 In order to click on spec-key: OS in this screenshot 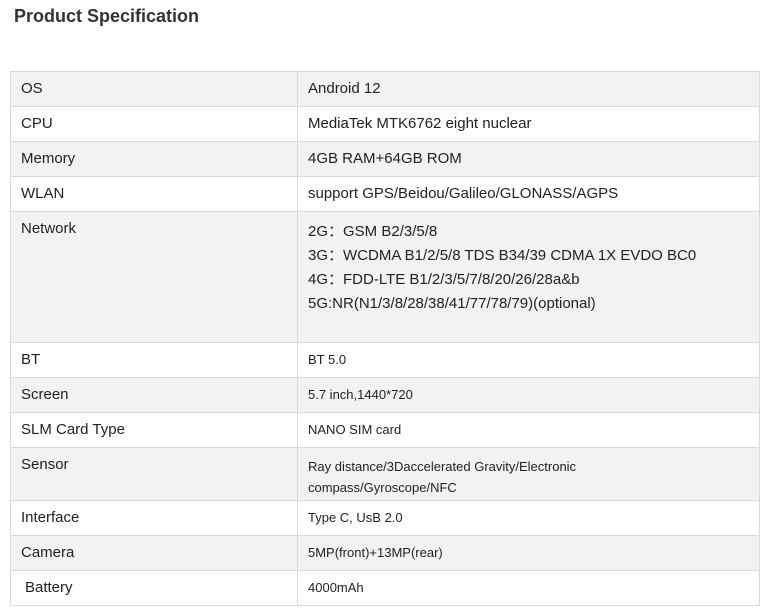, I will do `click(154, 89)`.